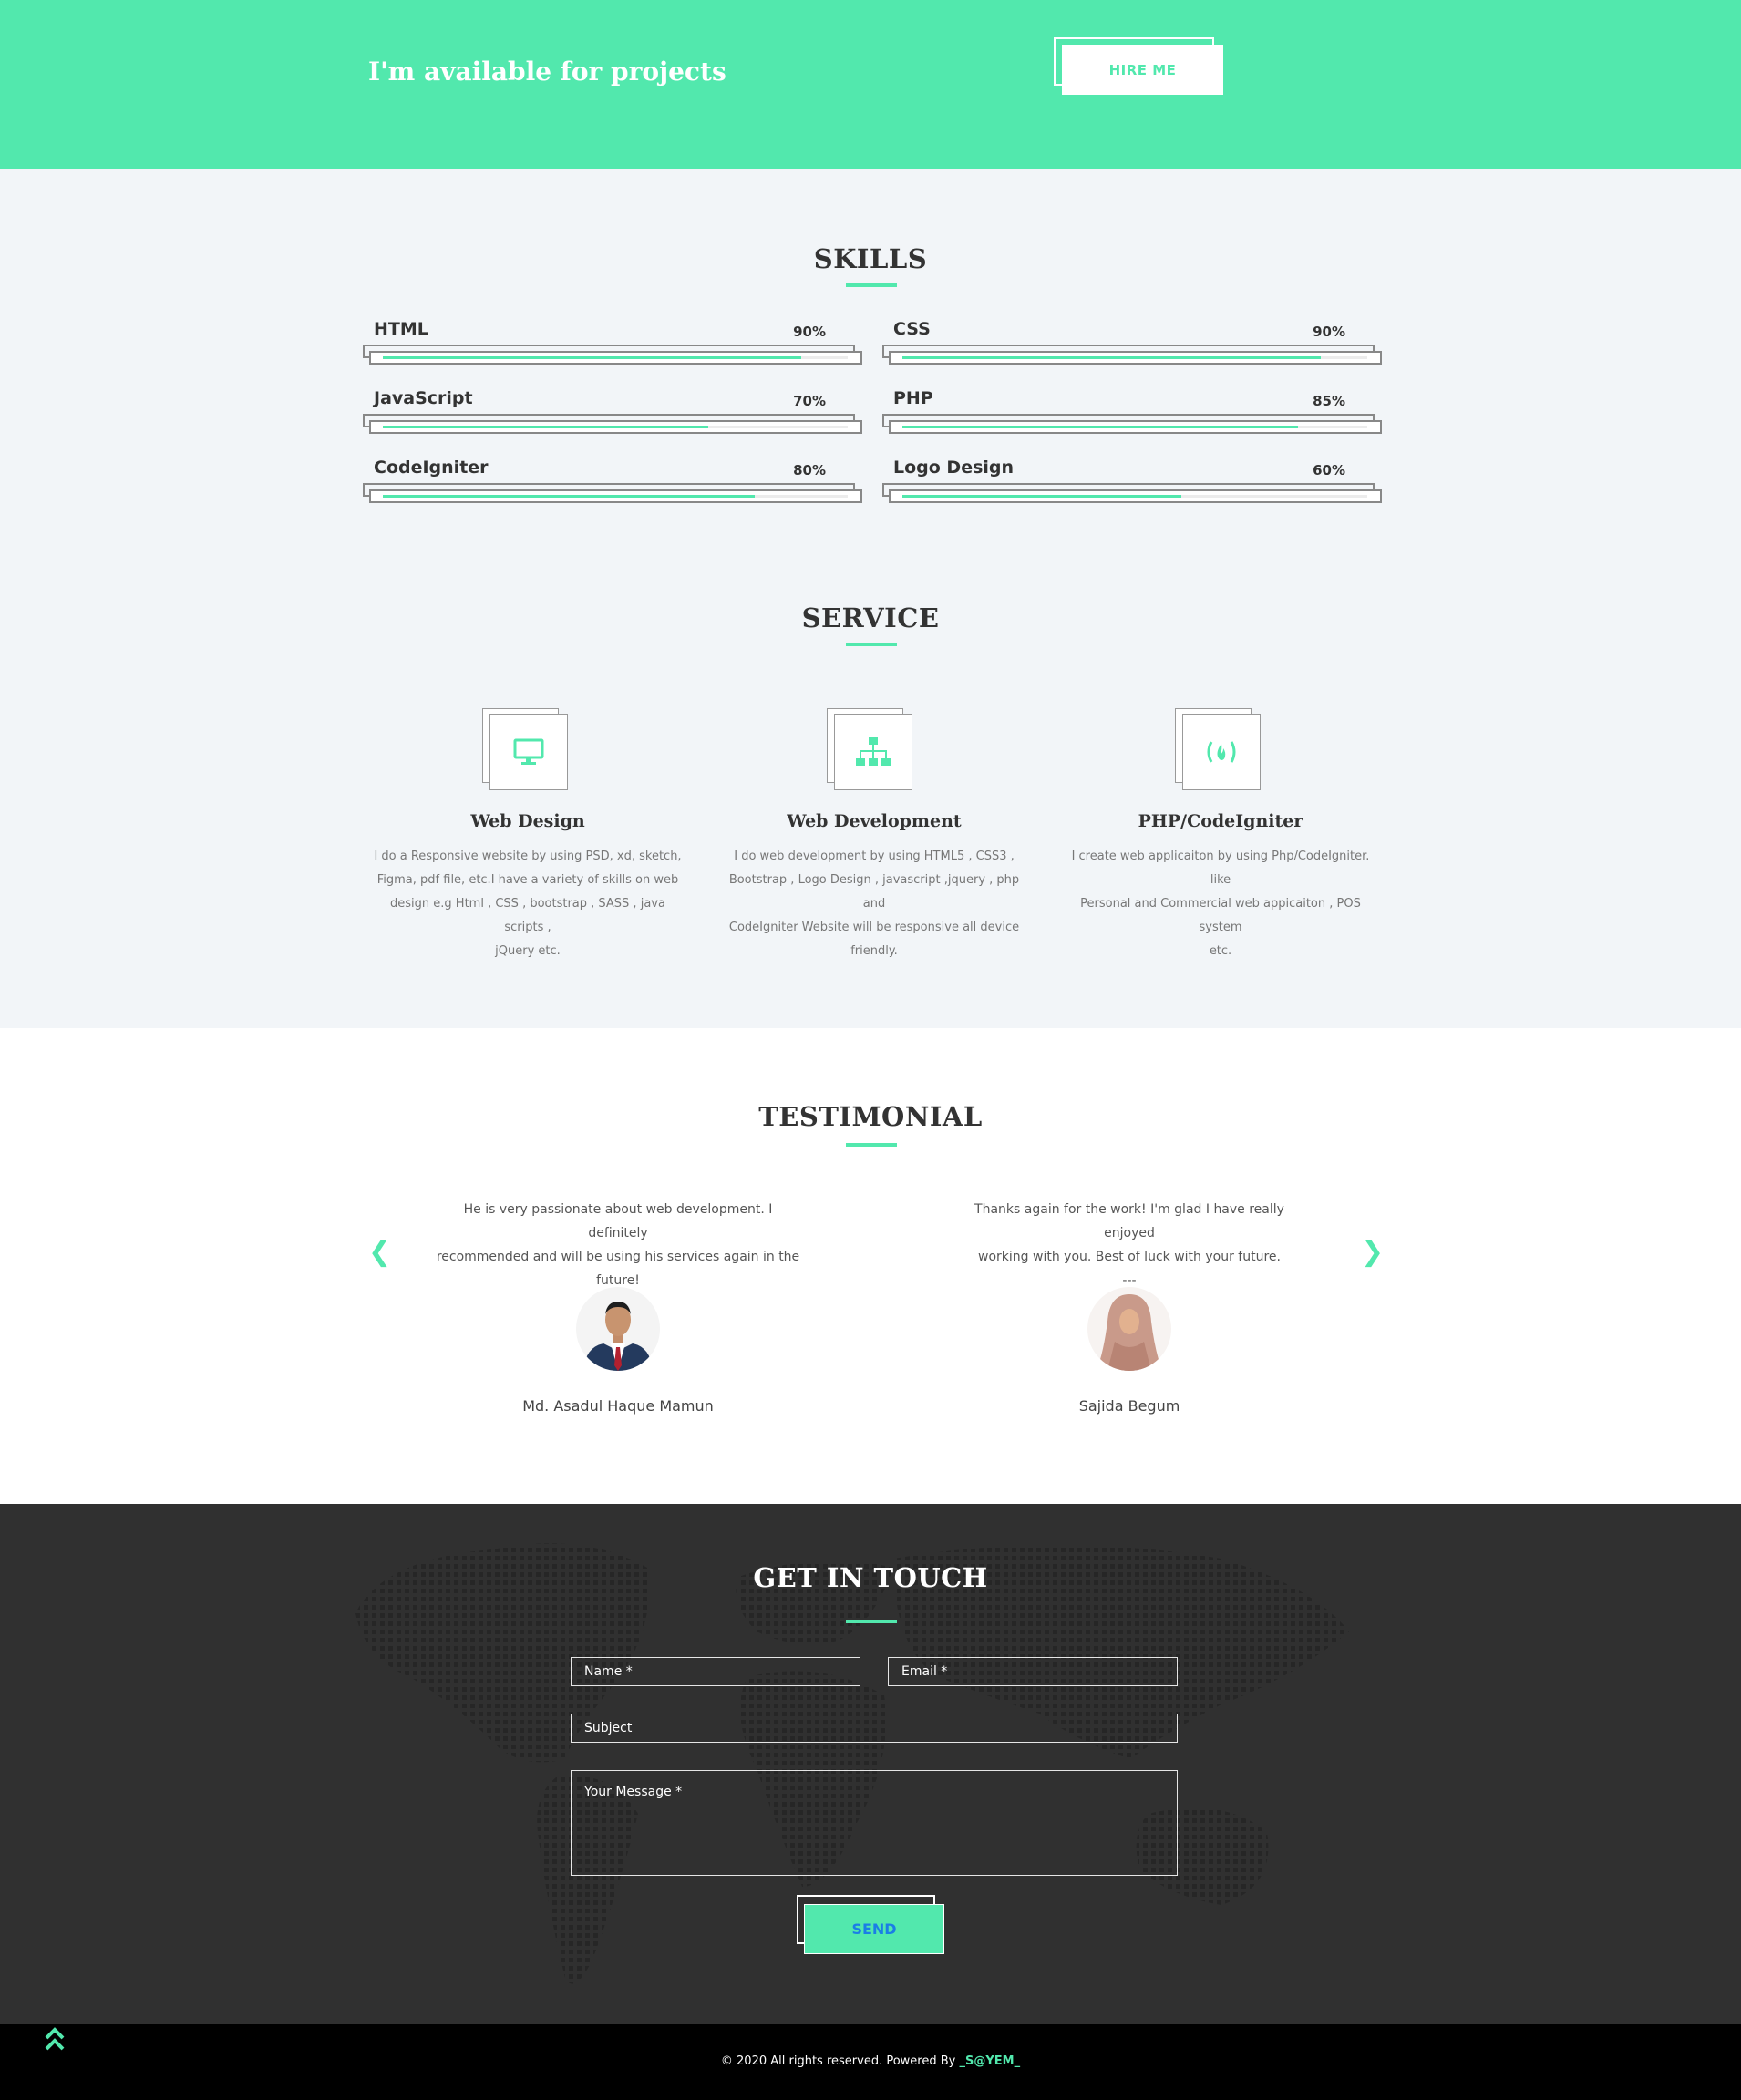  I want to click on skill-javascript: JavaScript 70%, so click(612, 417).